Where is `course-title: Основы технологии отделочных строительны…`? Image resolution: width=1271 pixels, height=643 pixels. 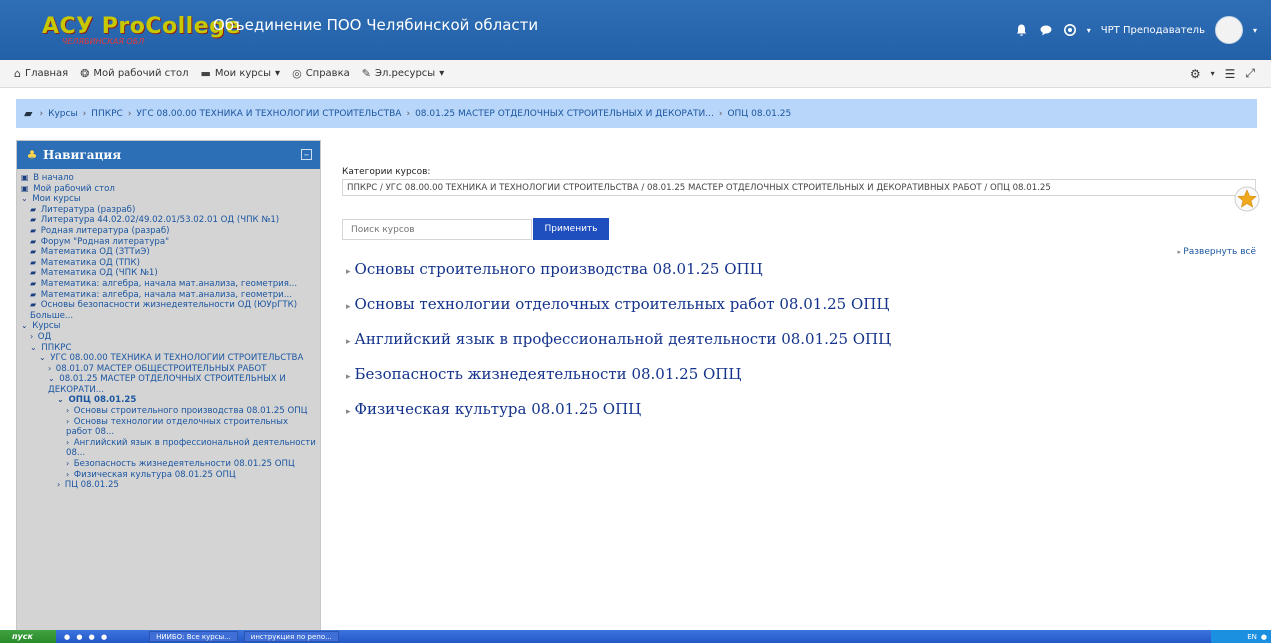
course-title: Основы технологии отделочных строительны… is located at coordinates (622, 304).